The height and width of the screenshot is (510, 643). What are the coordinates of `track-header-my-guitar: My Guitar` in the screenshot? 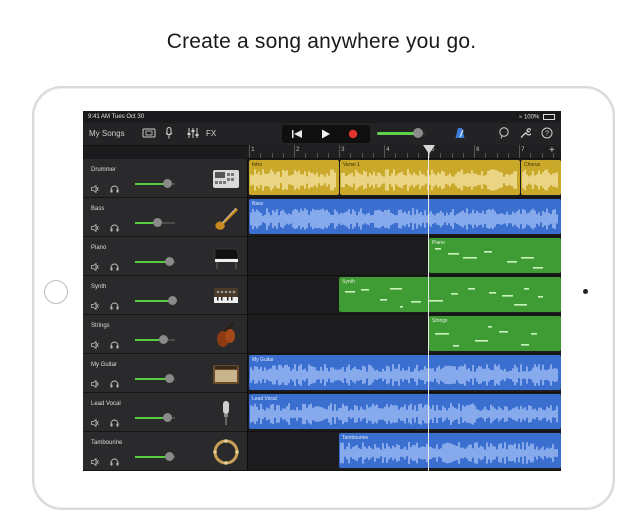 It's located at (165, 373).